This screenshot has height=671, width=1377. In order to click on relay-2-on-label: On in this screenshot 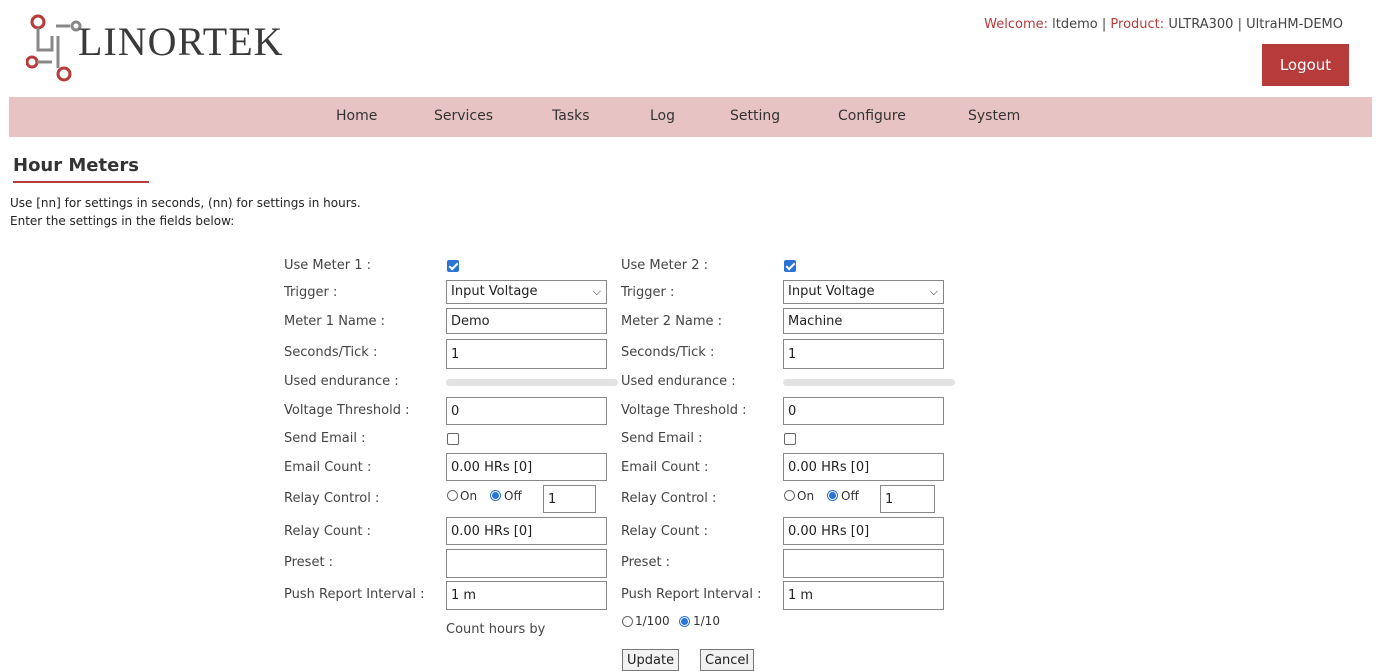, I will do `click(806, 496)`.